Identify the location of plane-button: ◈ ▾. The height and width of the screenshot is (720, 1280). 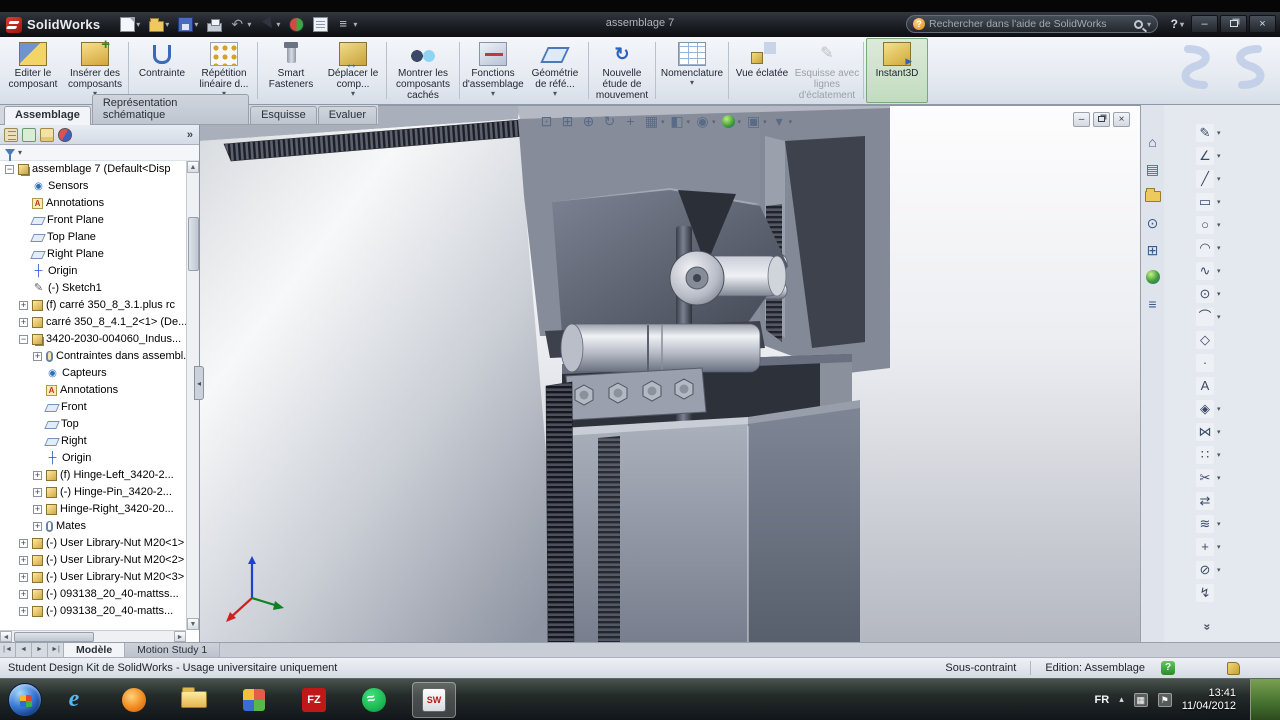
(1208, 409).